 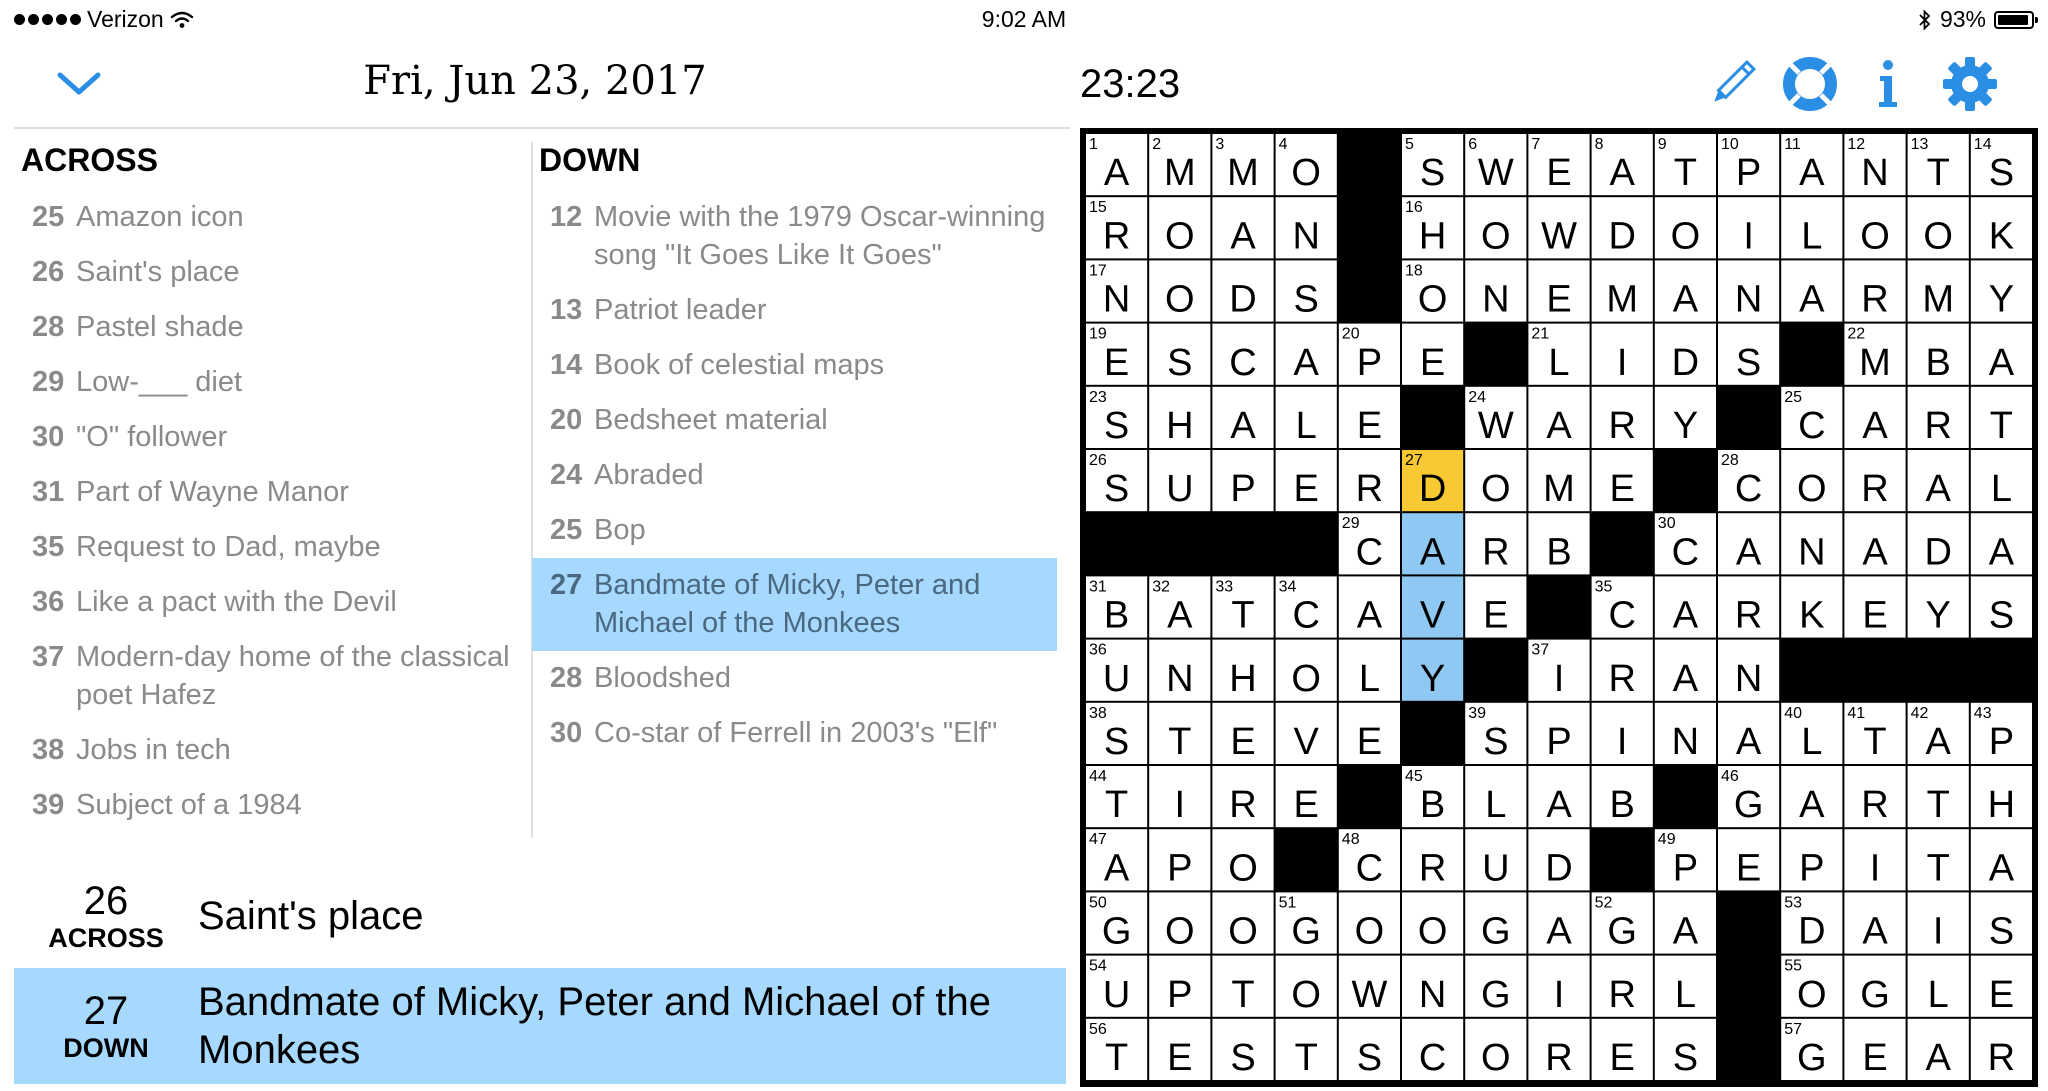 I want to click on clue-item: 39 Subject of a 1984, so click(x=271, y=805).